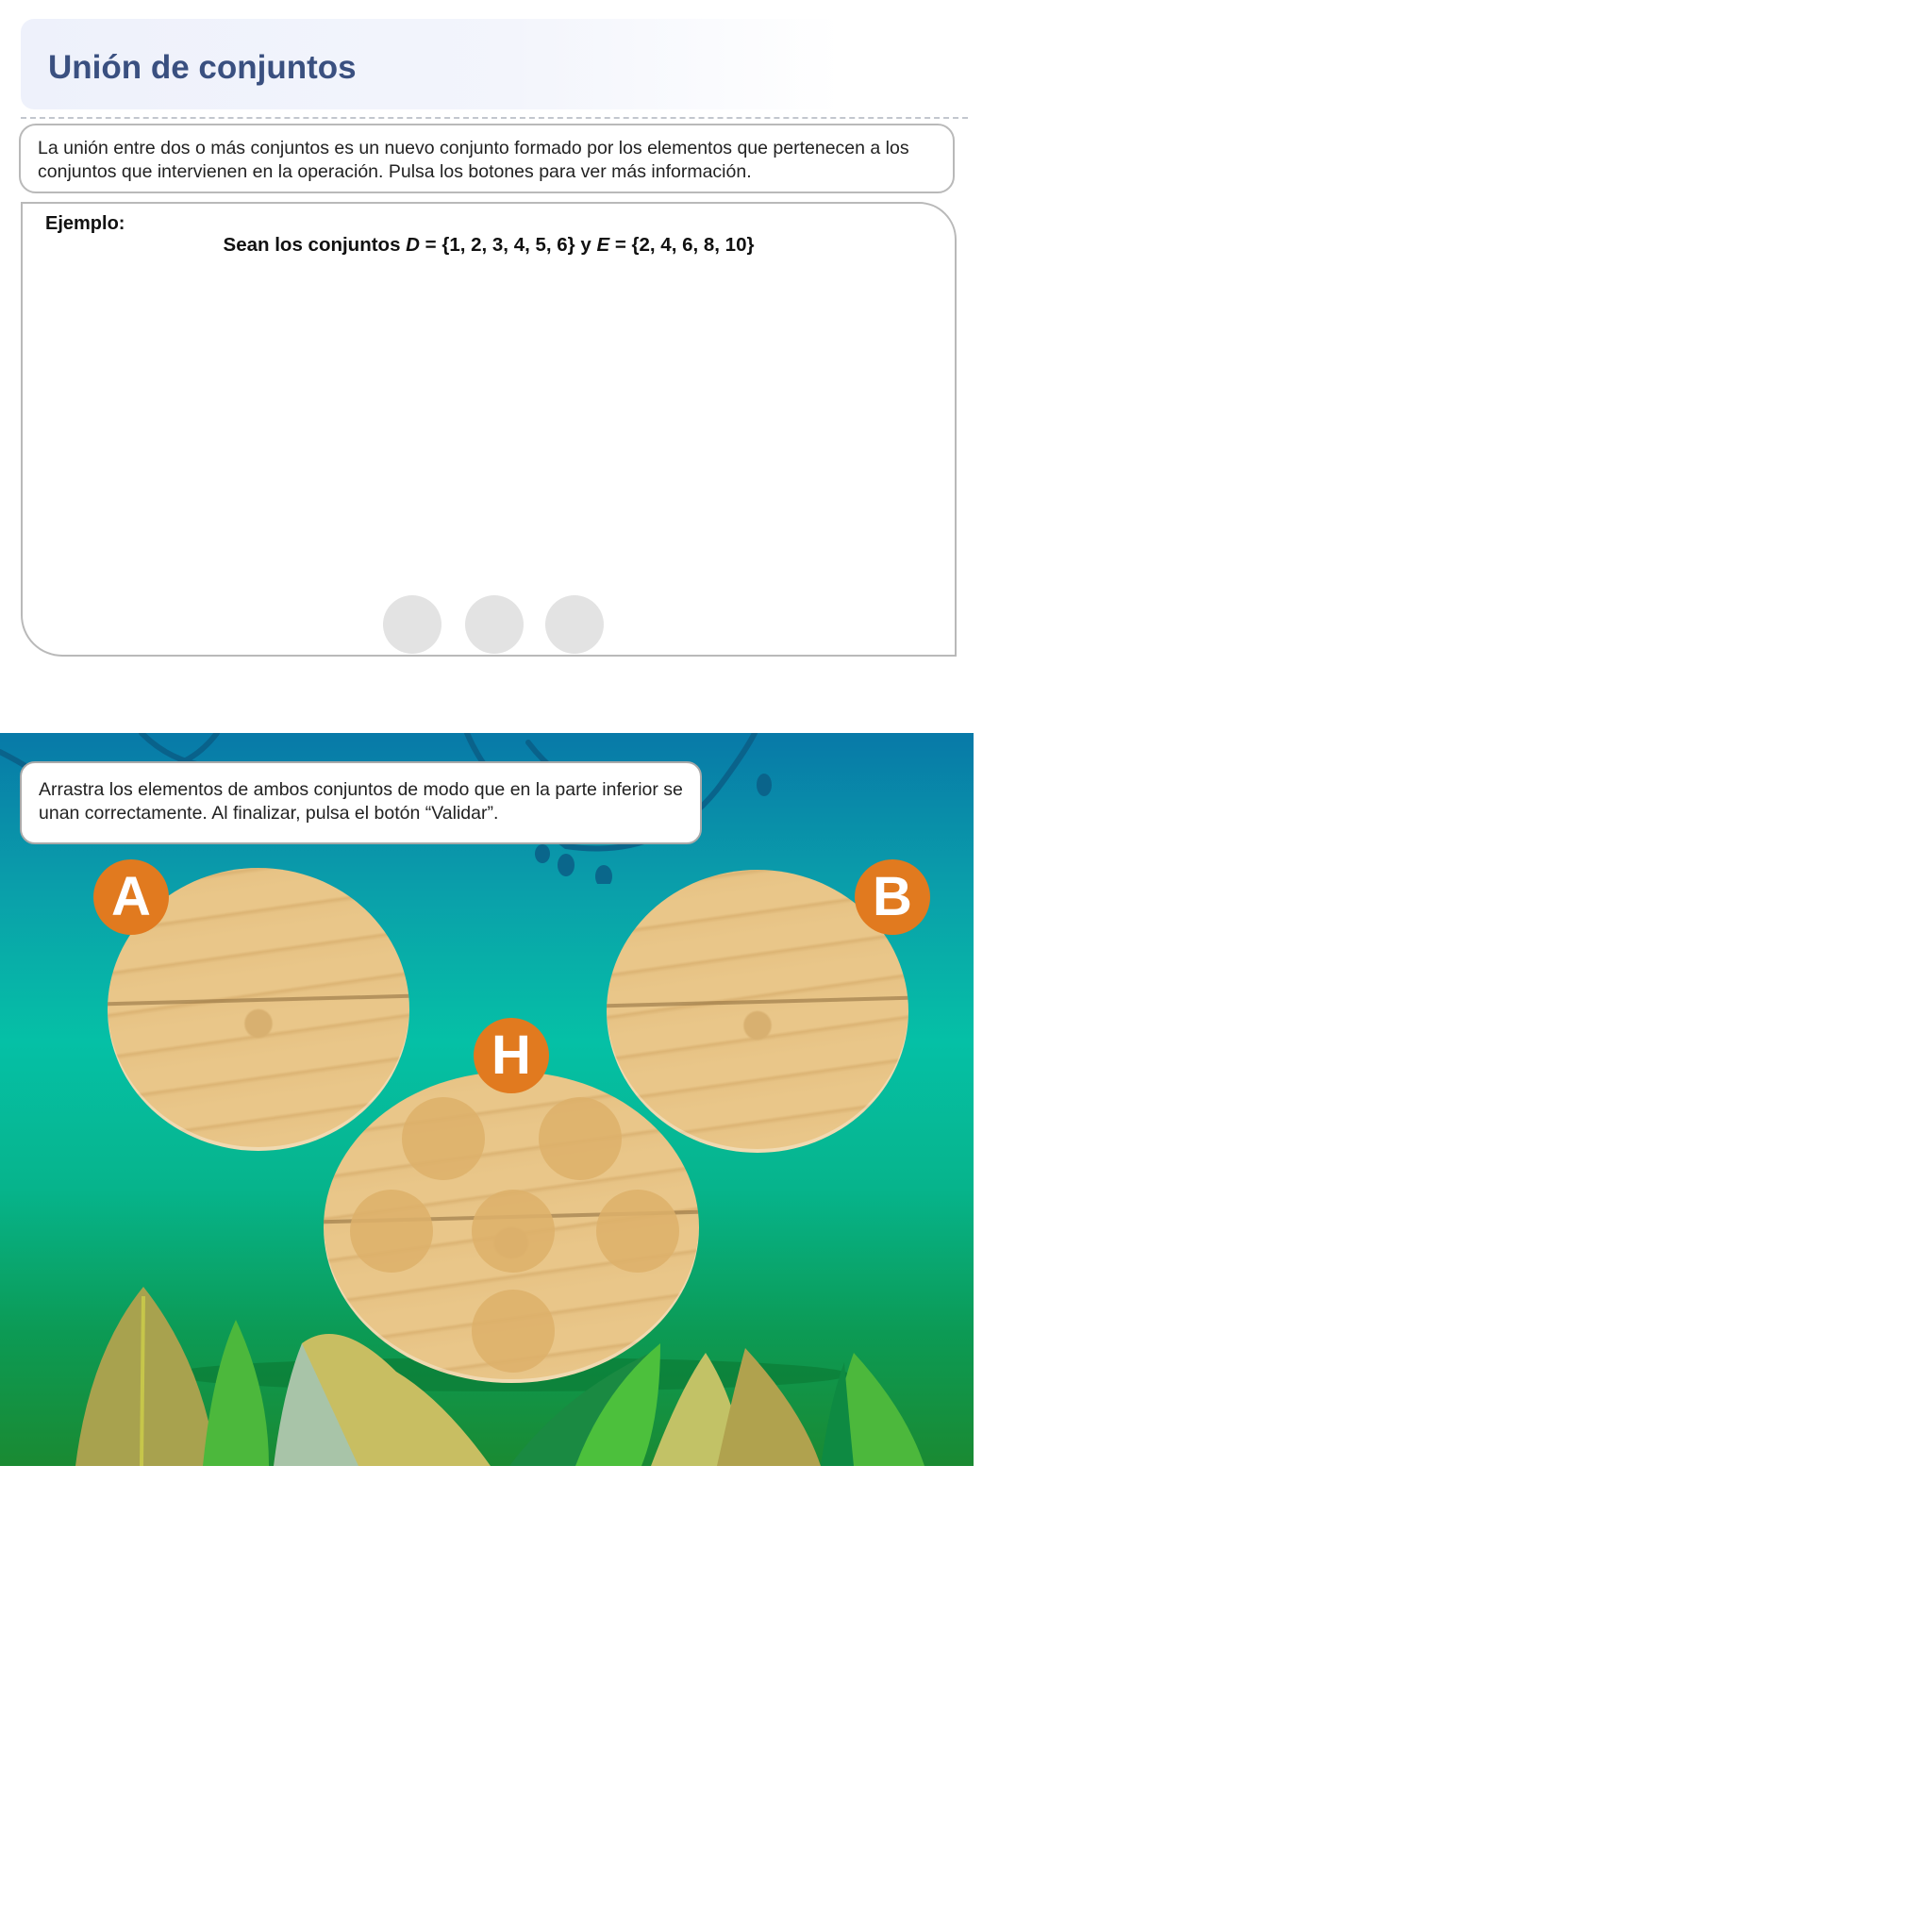 The height and width of the screenshot is (1932, 1932). Describe the element at coordinates (508, 245) in the screenshot. I see `set-d-value: = {1, 2, 3, 4, 5, 6} y` at that location.